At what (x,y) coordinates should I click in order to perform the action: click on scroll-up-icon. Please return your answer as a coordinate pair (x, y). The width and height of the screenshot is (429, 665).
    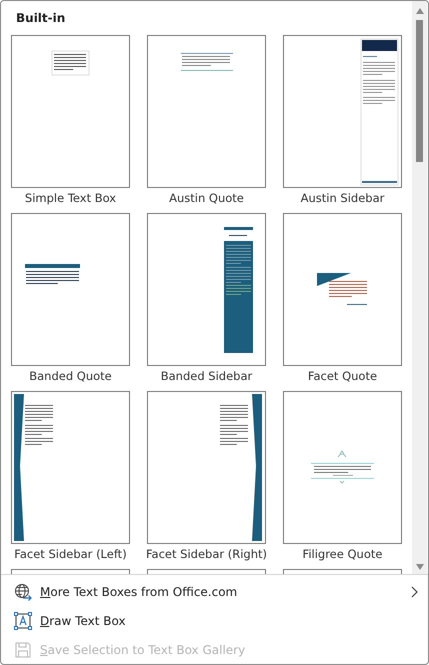
    Looking at the image, I should click on (419, 11).